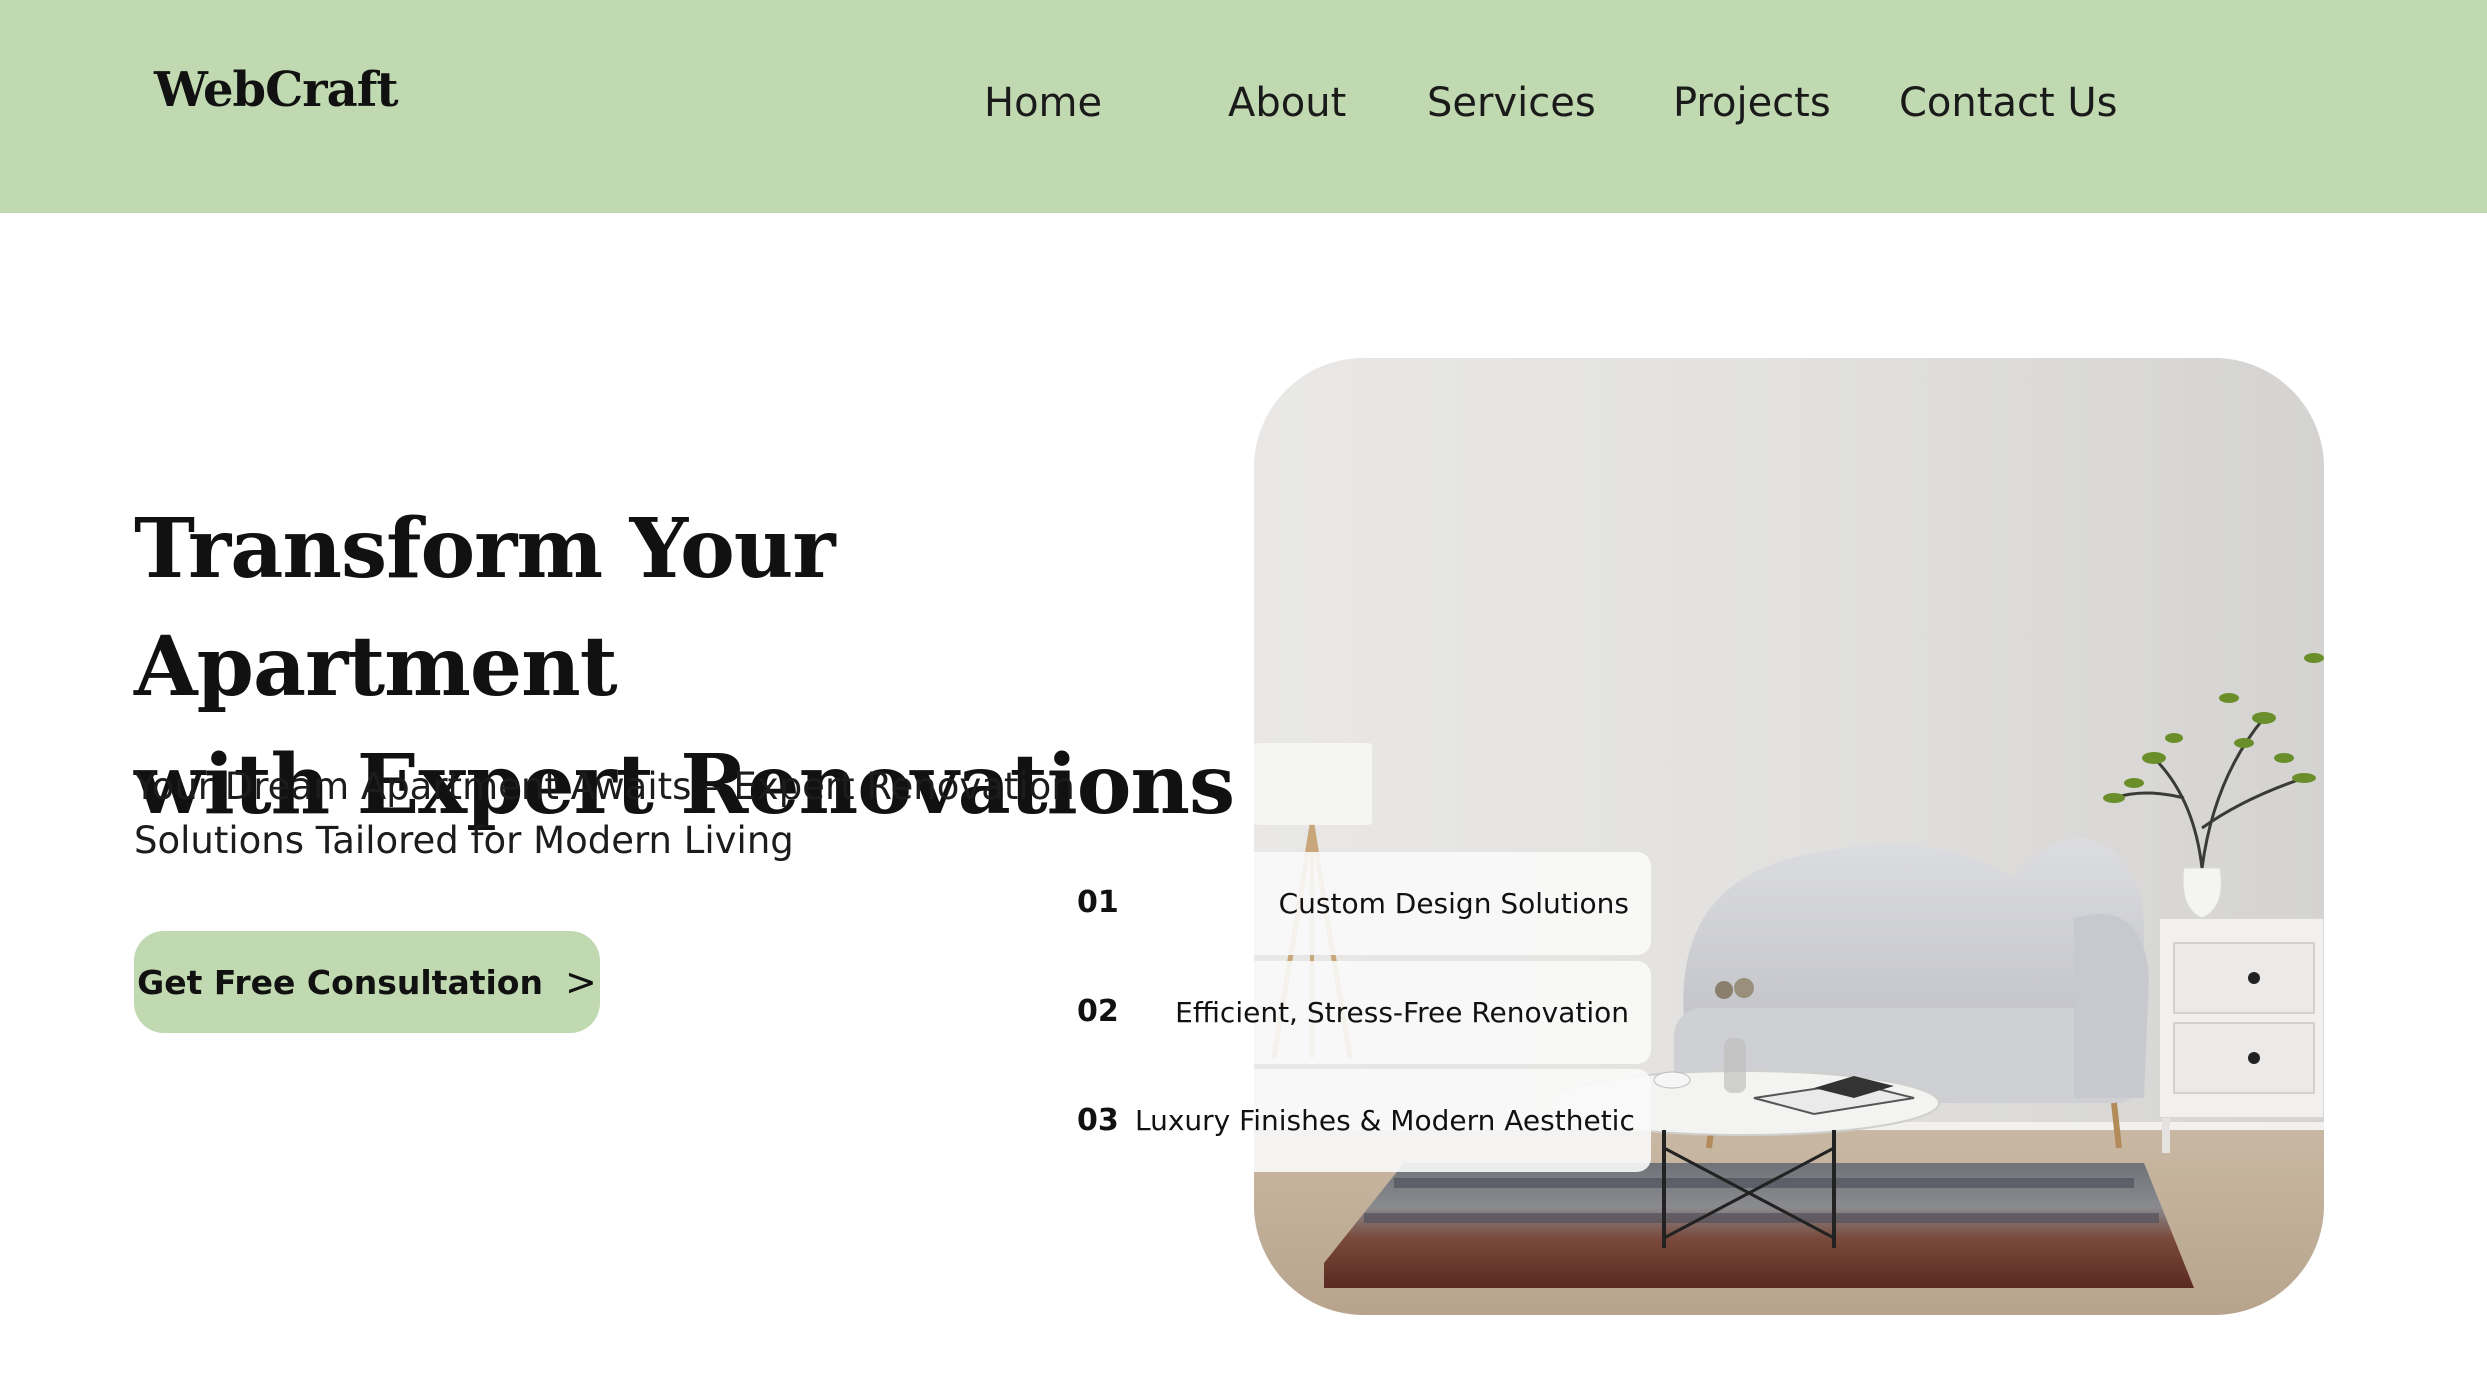 Image resolution: width=2487 pixels, height=1399 pixels. Describe the element at coordinates (1287, 103) in the screenshot. I see `nav-item-about: About` at that location.